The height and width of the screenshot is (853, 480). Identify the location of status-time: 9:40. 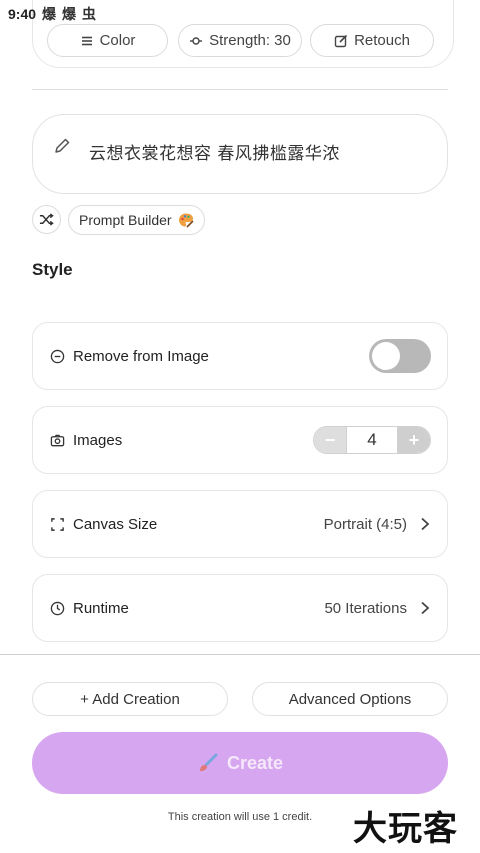
(22, 14).